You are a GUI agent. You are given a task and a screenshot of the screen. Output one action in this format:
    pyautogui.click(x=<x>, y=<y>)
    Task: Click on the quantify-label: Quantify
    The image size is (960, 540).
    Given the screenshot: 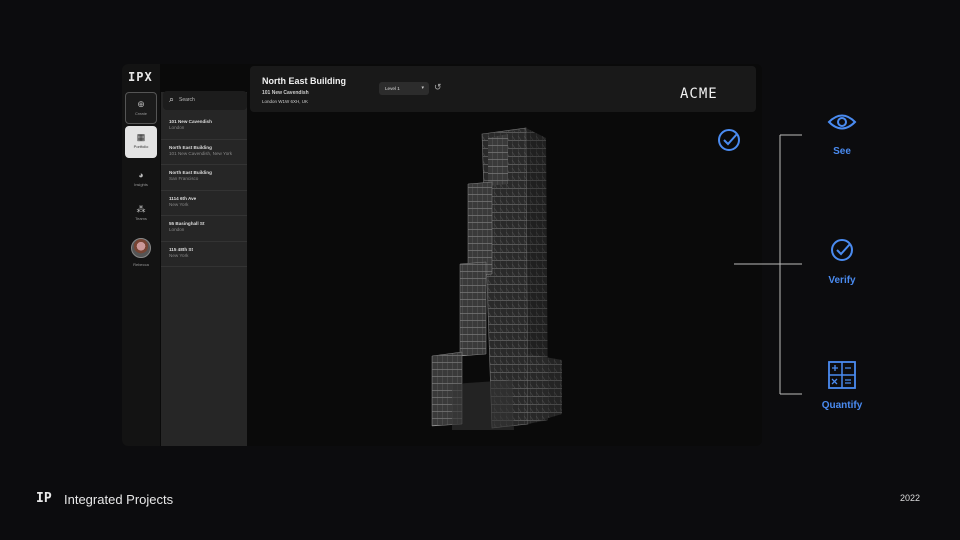 What is the action you would take?
    pyautogui.click(x=842, y=405)
    